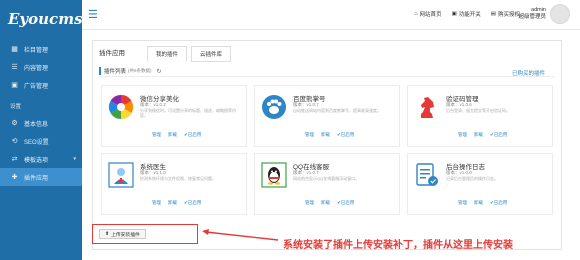 Image resolution: width=580 pixels, height=260 pixels. I want to click on seo-icon: ⟲, so click(14, 141).